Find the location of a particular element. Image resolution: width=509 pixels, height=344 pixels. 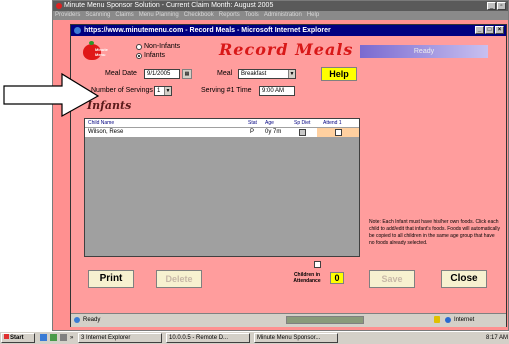

close-button: Close is located at coordinates (464, 279).